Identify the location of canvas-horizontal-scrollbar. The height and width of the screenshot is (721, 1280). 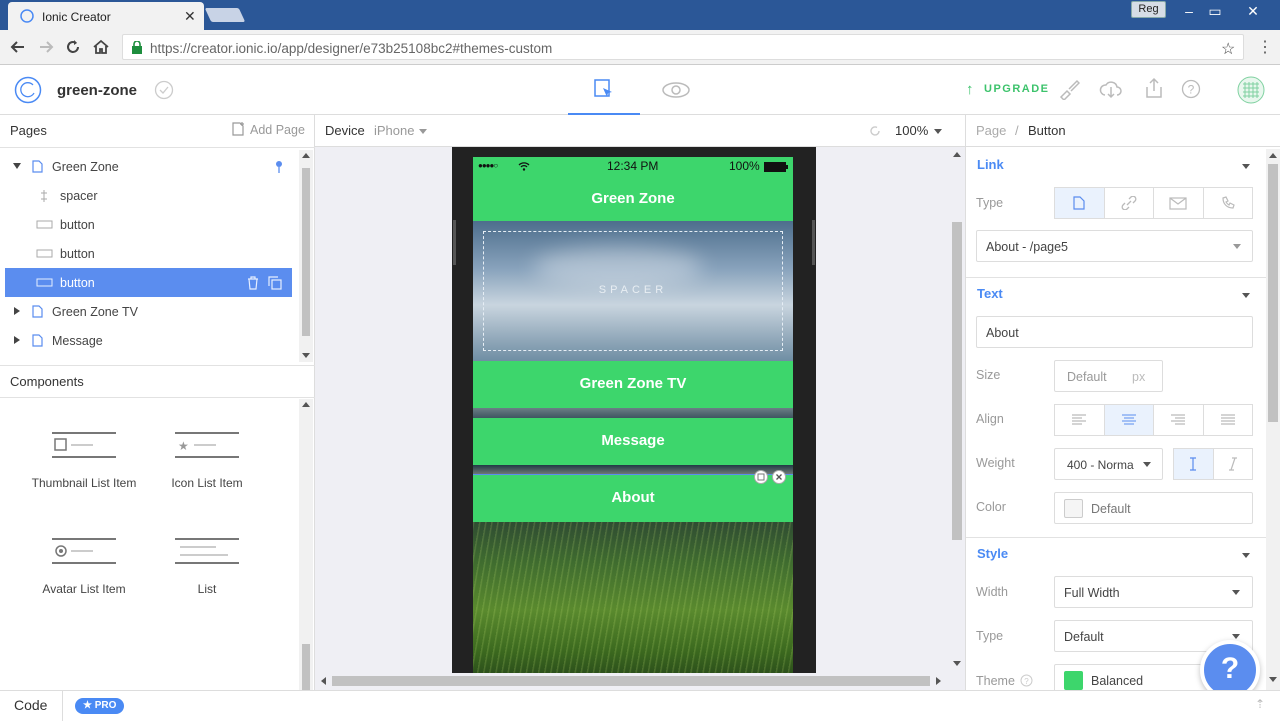
(632, 681).